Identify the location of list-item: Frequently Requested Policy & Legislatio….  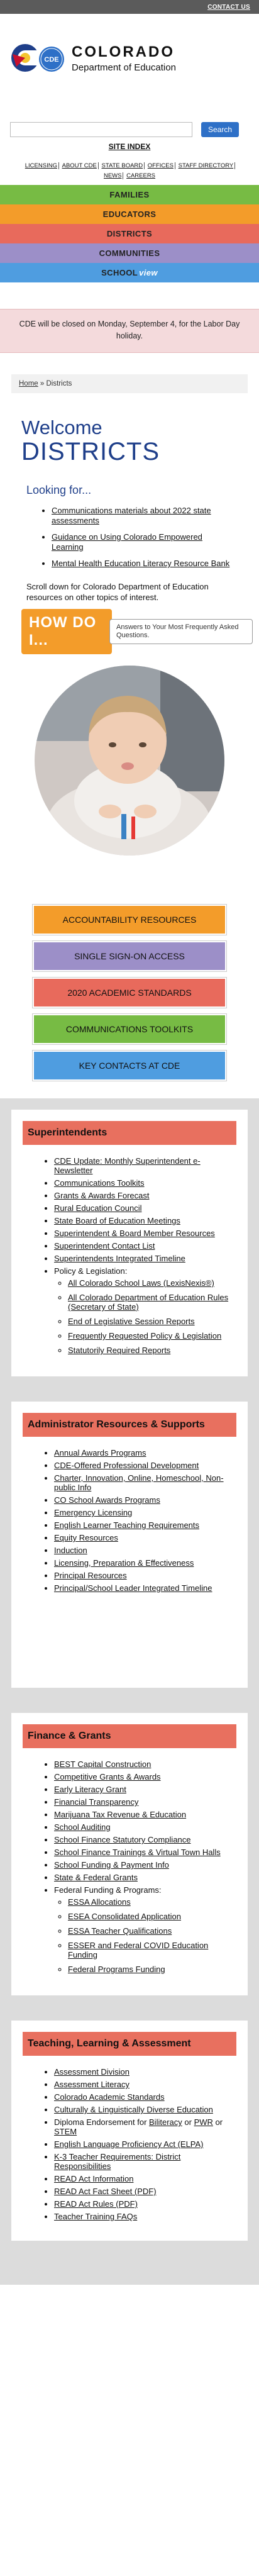
(152, 1336).